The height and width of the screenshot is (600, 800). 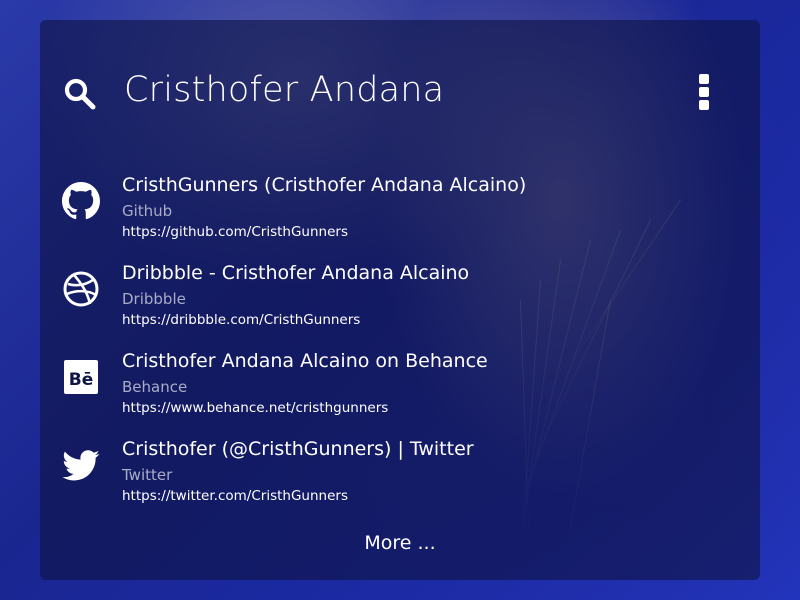 What do you see at coordinates (81, 201) in the screenshot?
I see `github-icon` at bounding box center [81, 201].